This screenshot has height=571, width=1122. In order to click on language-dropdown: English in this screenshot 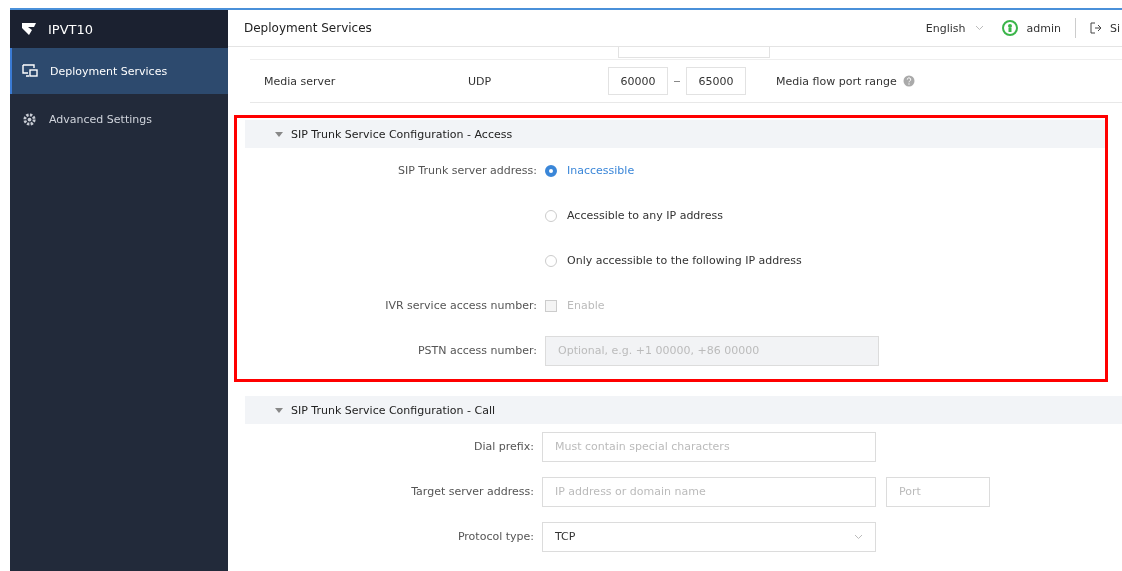, I will do `click(955, 28)`.